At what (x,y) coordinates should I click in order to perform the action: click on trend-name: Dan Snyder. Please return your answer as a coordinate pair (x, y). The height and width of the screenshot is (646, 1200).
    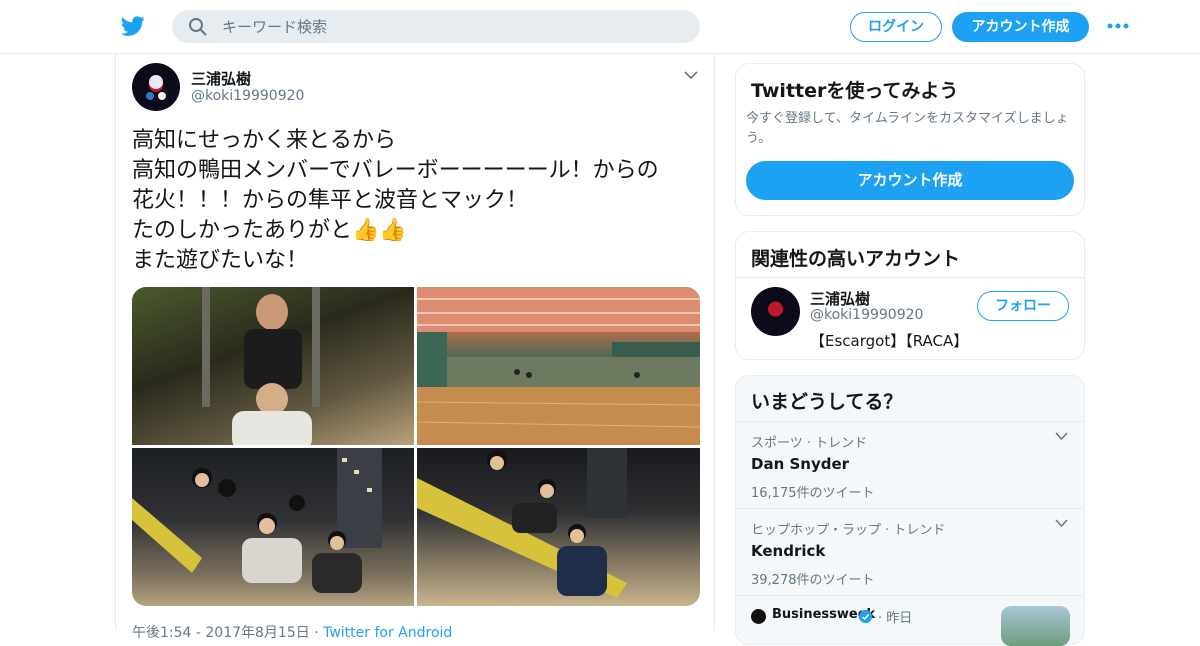
    Looking at the image, I should click on (913, 464).